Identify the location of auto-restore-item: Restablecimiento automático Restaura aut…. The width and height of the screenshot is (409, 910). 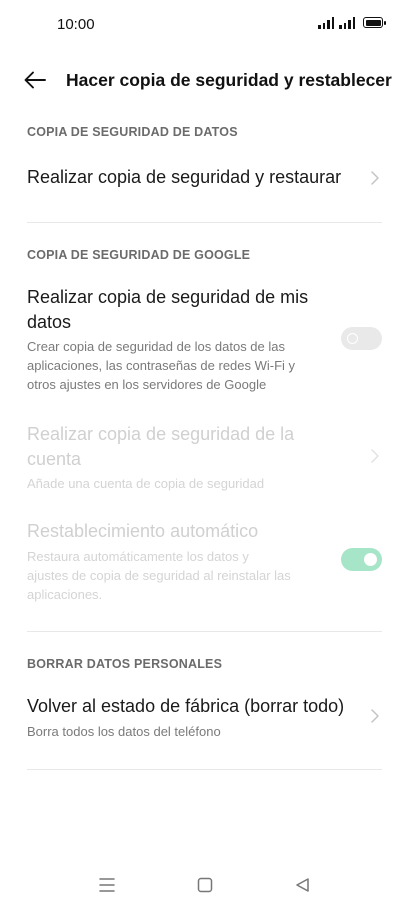
(204, 562).